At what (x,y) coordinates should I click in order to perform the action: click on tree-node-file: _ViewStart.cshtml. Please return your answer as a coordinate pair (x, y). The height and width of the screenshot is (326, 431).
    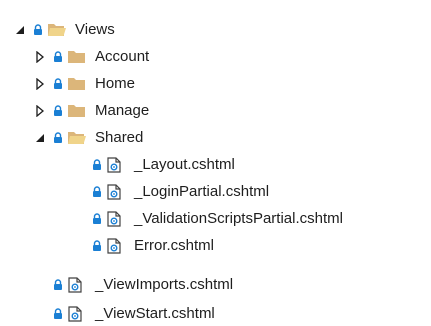
    Looking at the image, I should click on (134, 314).